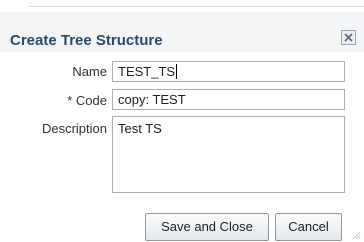  Describe the element at coordinates (87, 100) in the screenshot. I see `code-label: * Code` at that location.